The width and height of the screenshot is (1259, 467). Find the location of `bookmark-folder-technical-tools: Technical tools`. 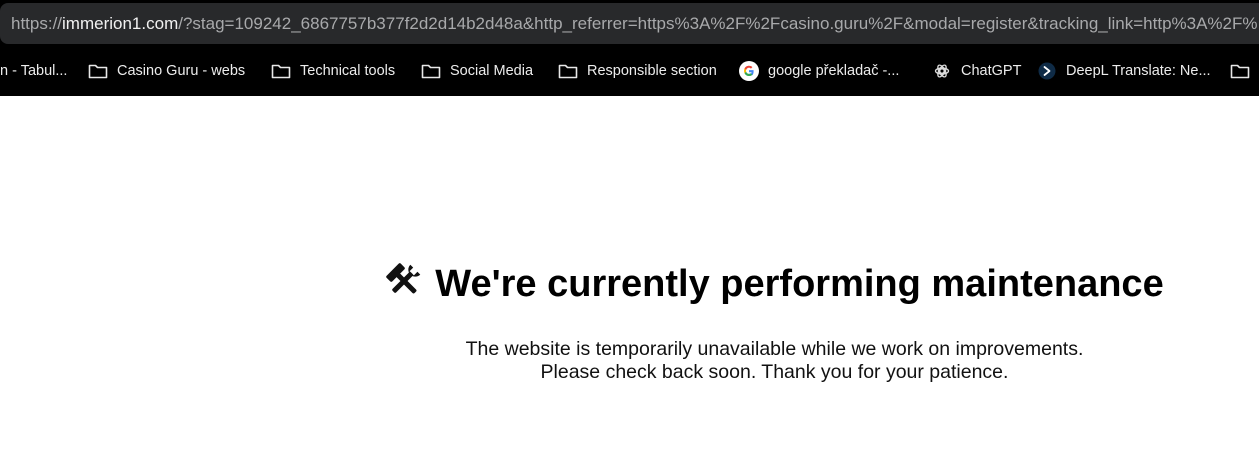

bookmark-folder-technical-tools: Technical tools is located at coordinates (333, 71).